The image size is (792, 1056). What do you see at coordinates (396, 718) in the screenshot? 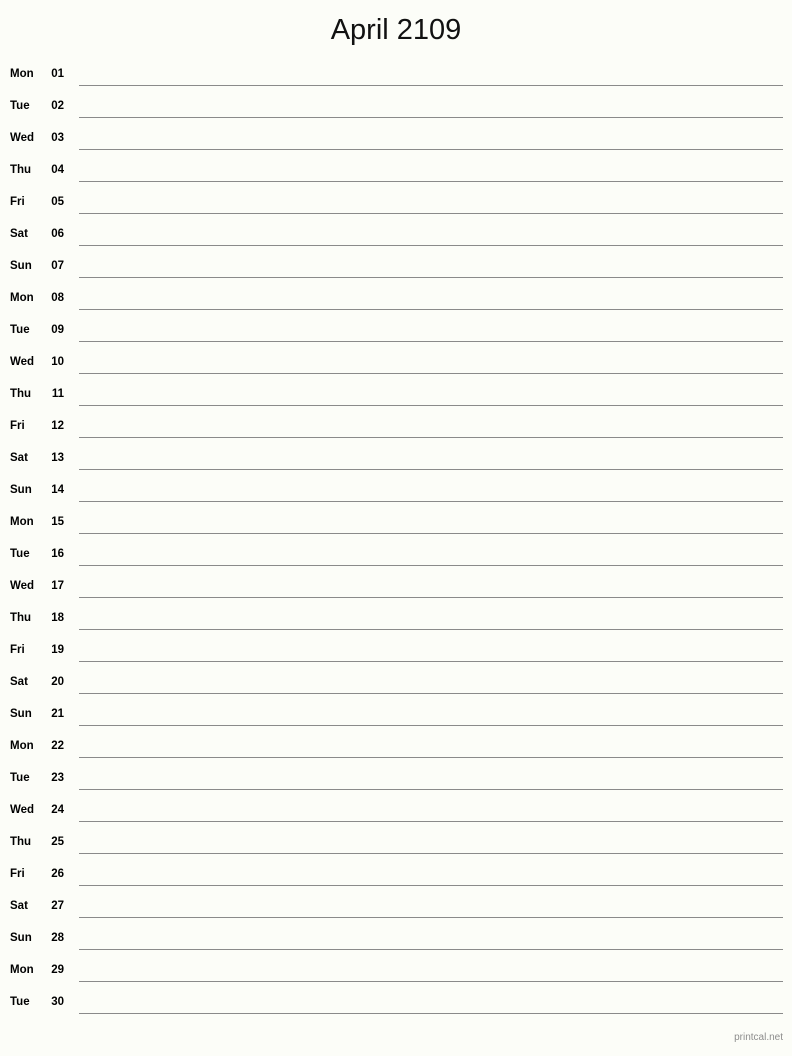
I see `day-row: Sun 21` at bounding box center [396, 718].